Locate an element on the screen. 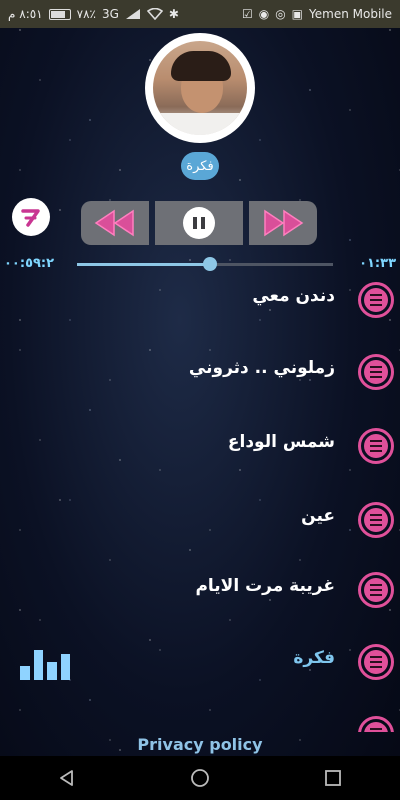 This screenshot has height=800, width=400. recents-square-icon is located at coordinates (333, 778).